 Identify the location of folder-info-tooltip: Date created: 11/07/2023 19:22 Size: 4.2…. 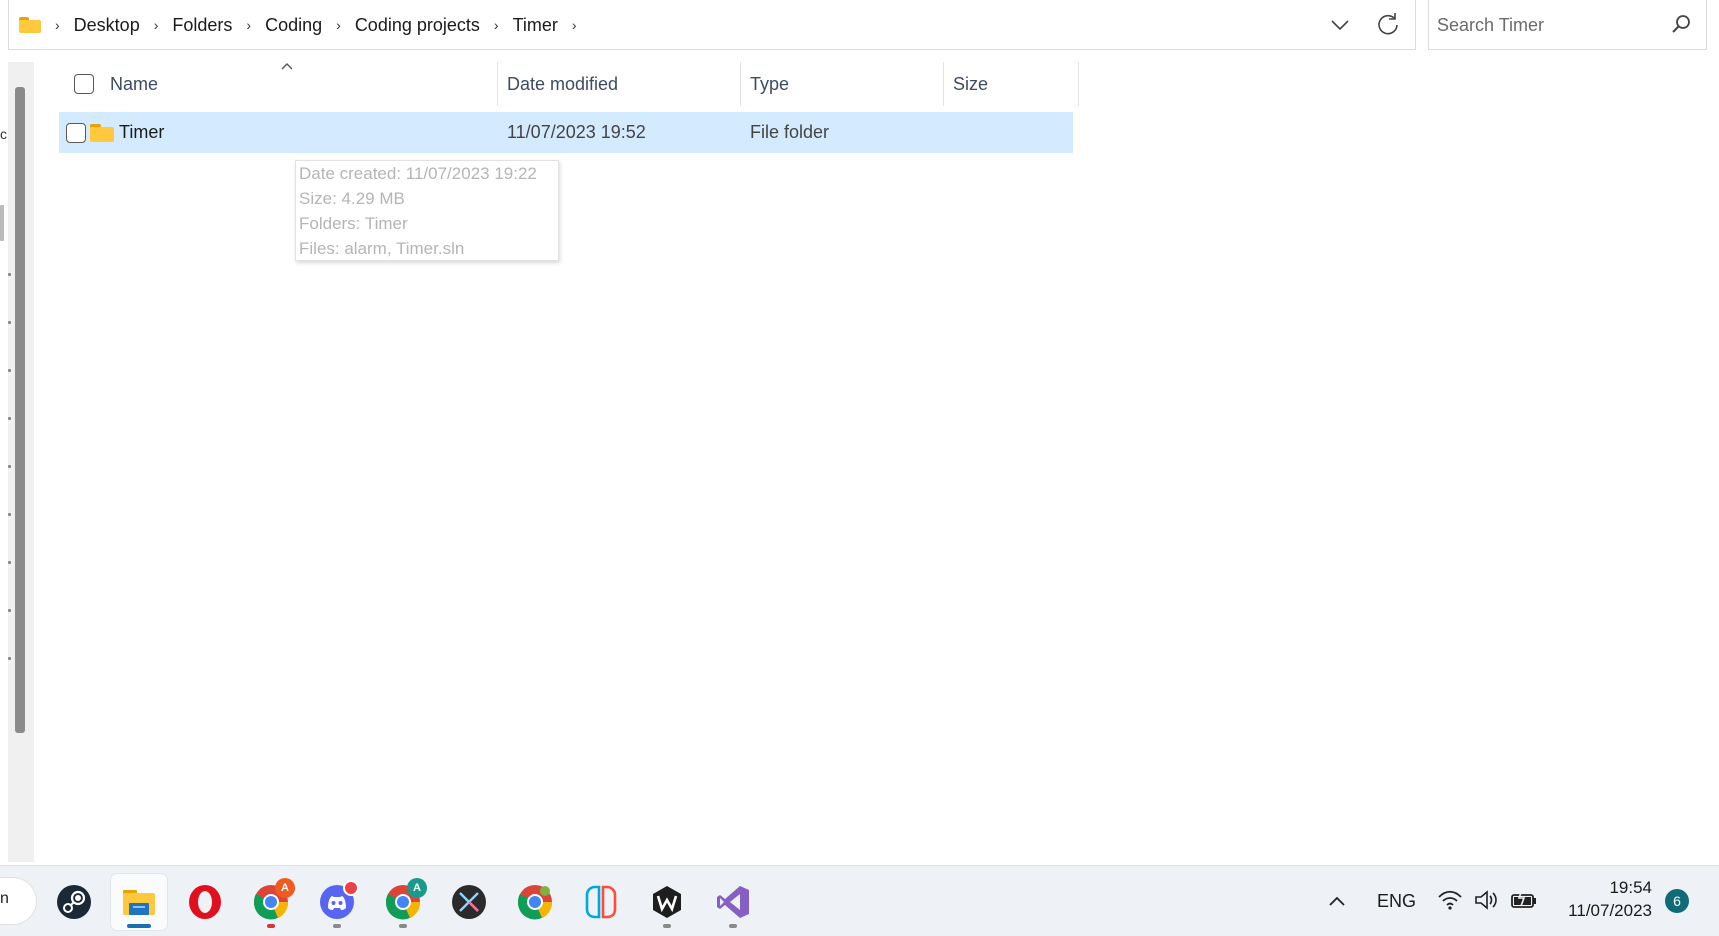
(427, 210).